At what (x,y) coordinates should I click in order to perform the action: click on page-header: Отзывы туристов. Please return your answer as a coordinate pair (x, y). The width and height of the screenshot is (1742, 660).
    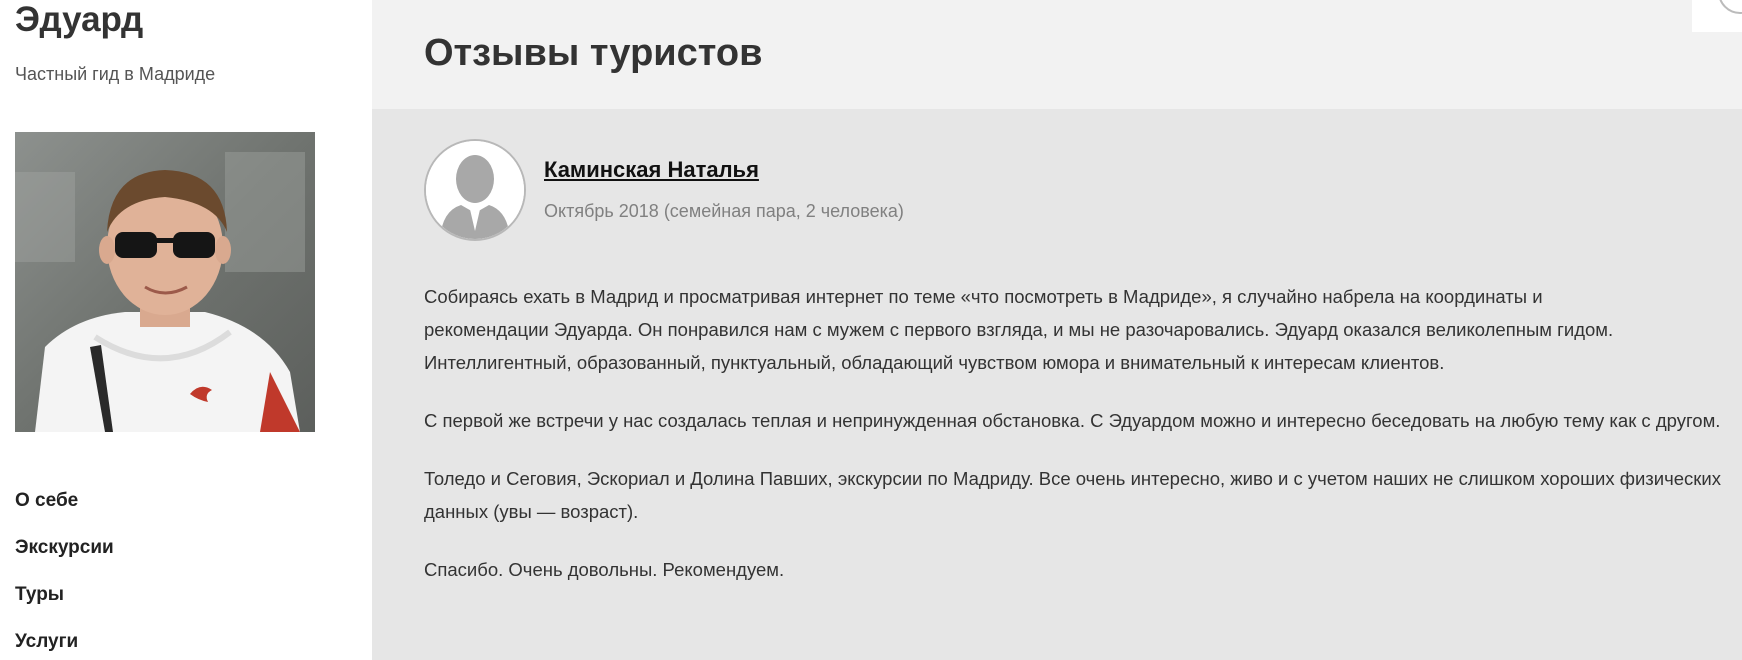
    Looking at the image, I should click on (1057, 54).